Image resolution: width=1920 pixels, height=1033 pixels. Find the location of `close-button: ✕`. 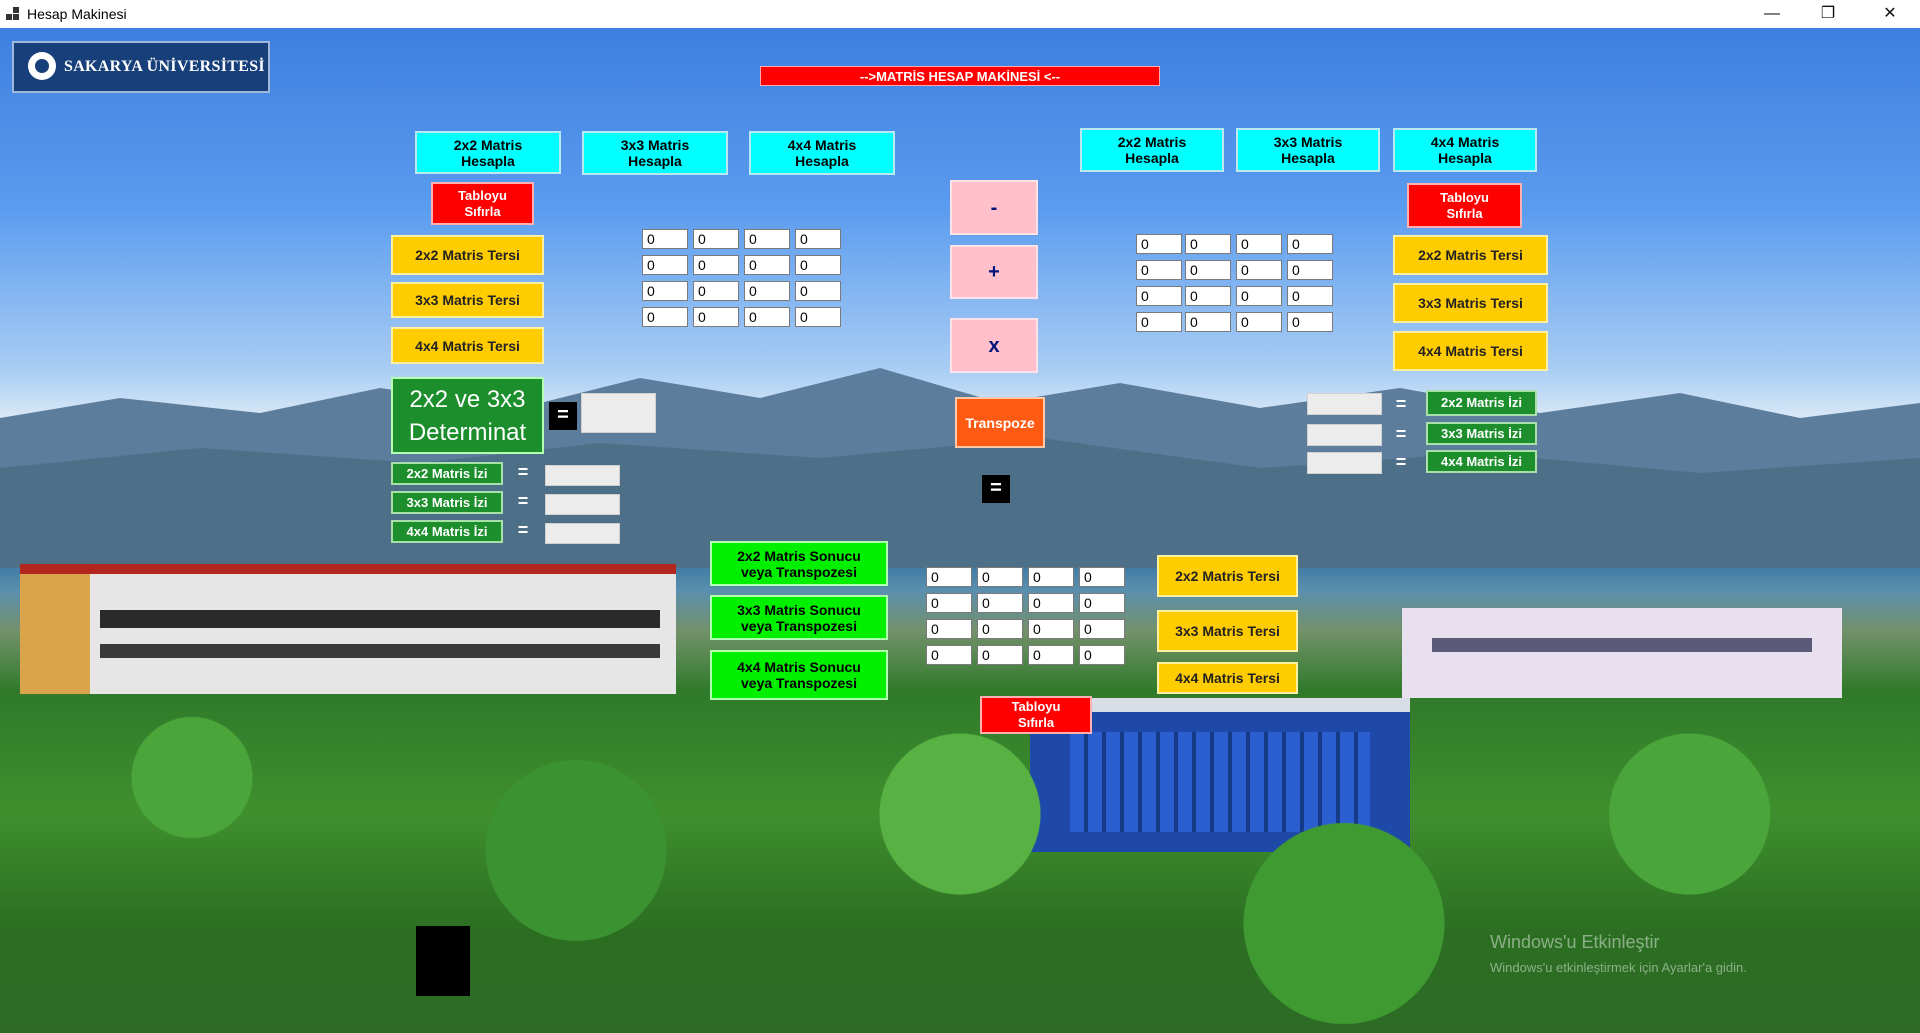

close-button: ✕ is located at coordinates (1890, 14).